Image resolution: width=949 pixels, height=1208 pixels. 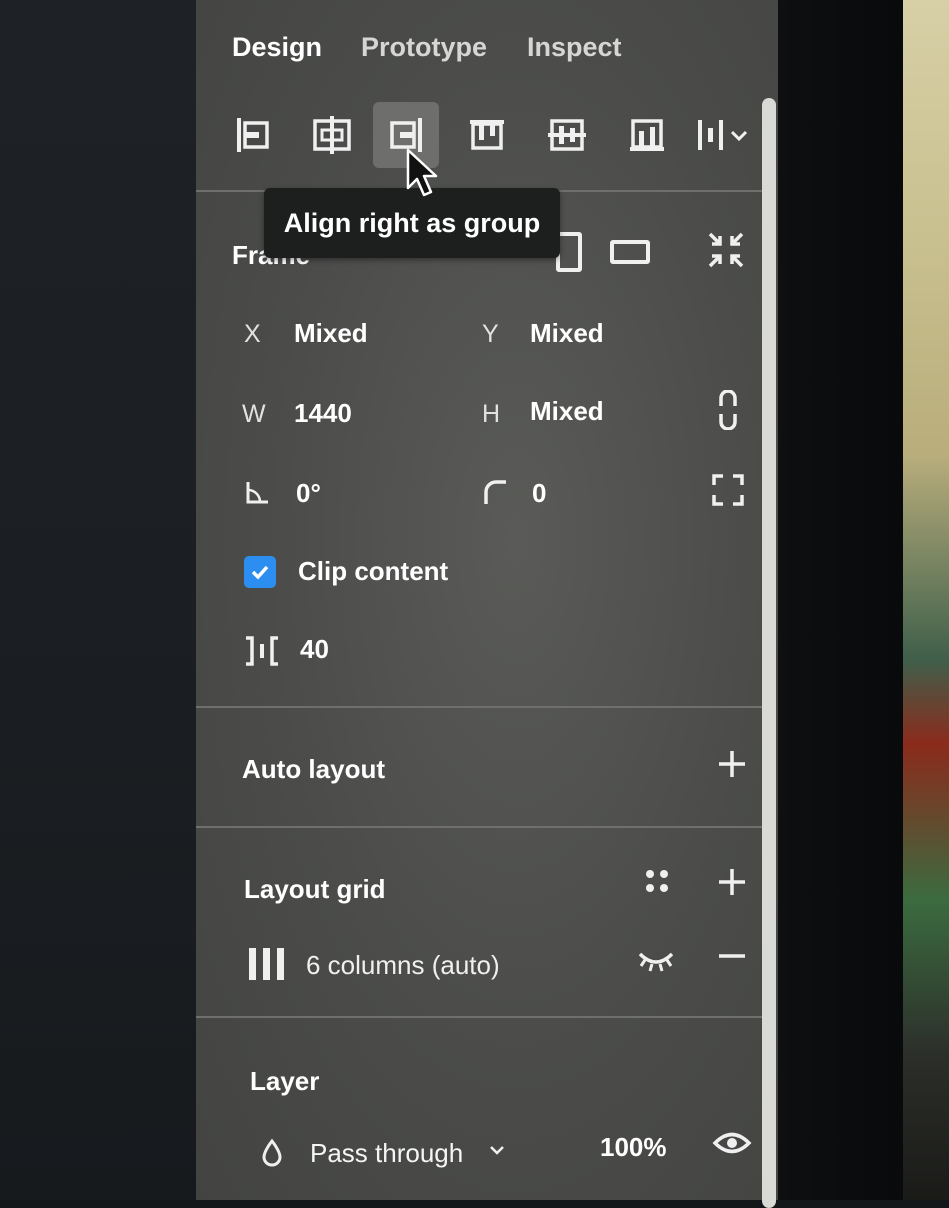 What do you see at coordinates (926, 600) in the screenshot?
I see `background-scene` at bounding box center [926, 600].